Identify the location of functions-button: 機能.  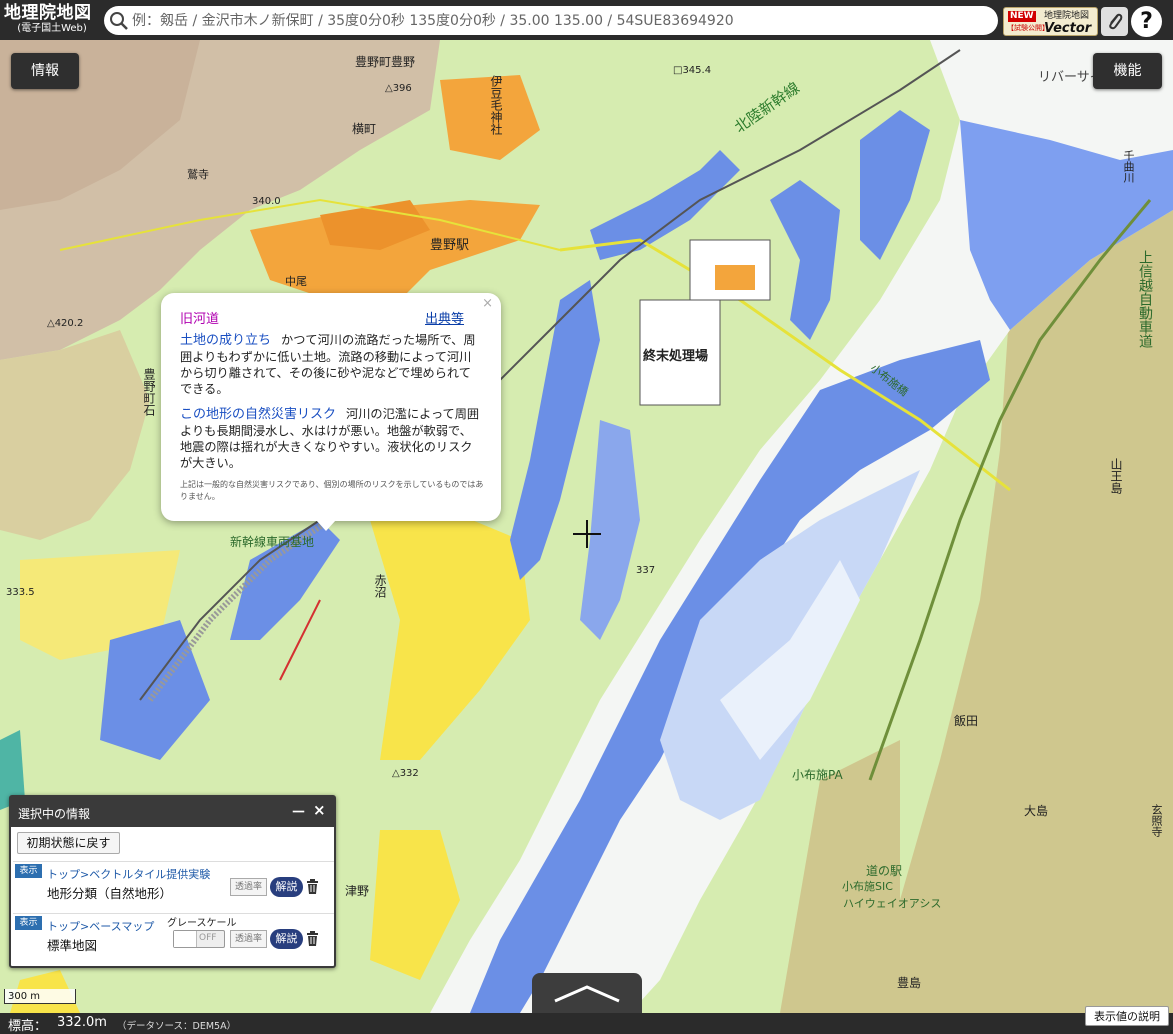
(1127, 71).